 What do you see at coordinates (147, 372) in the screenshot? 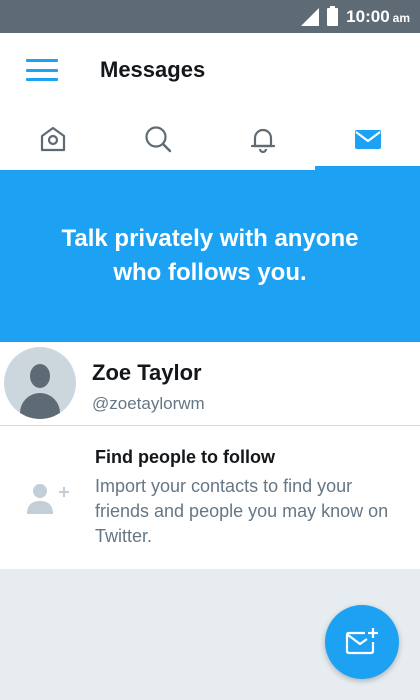
I see `profile-name: Zoe Taylor` at bounding box center [147, 372].